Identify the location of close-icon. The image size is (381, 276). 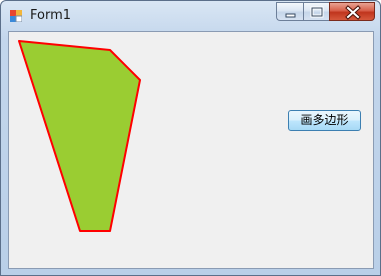
(353, 12).